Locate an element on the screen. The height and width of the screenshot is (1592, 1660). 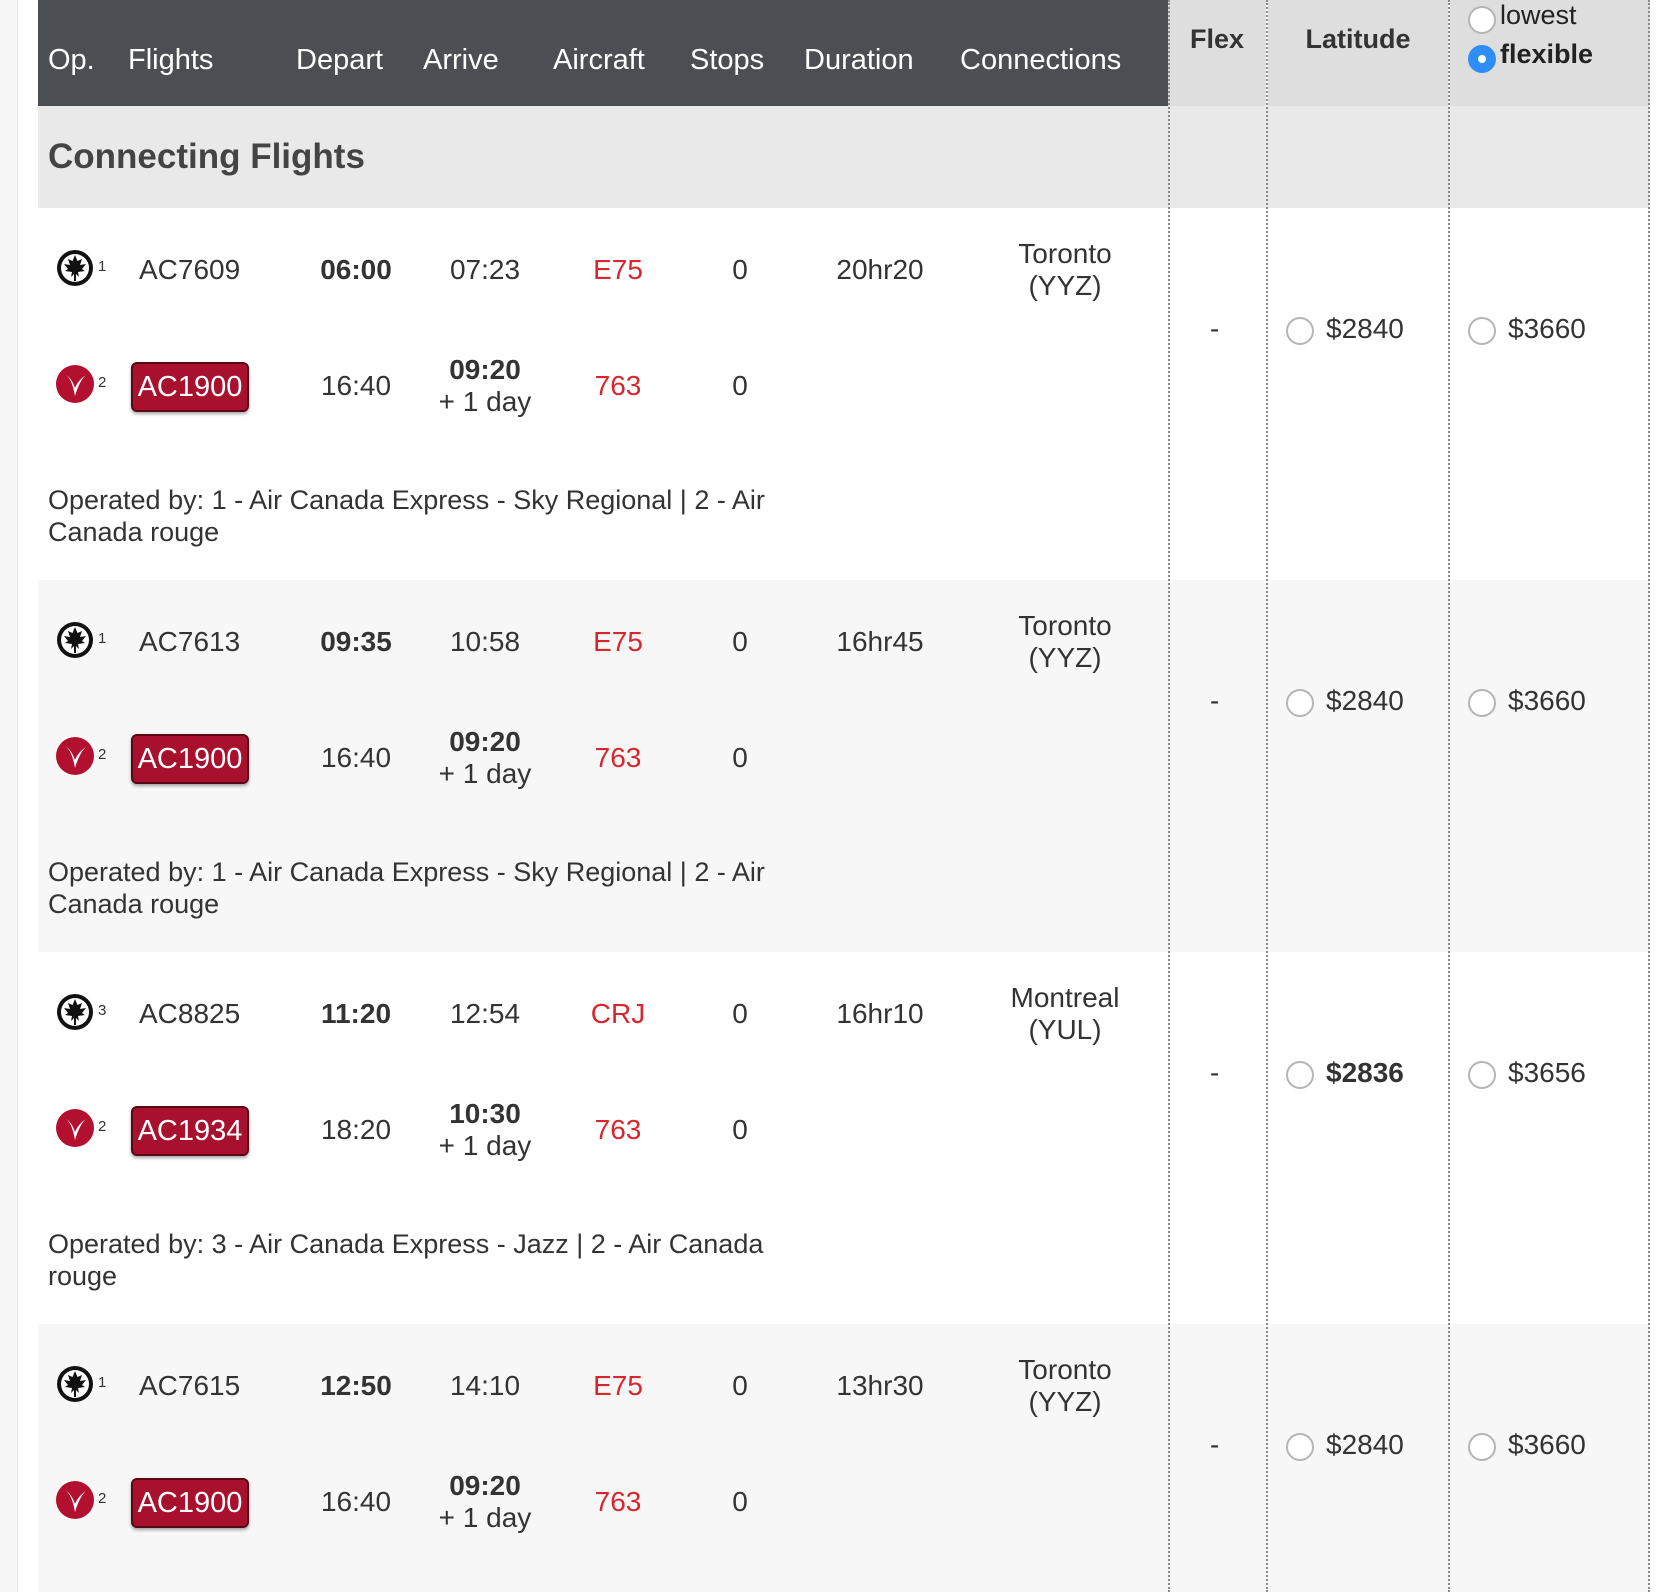
arrive-time: 10:58 is located at coordinates (485, 641).